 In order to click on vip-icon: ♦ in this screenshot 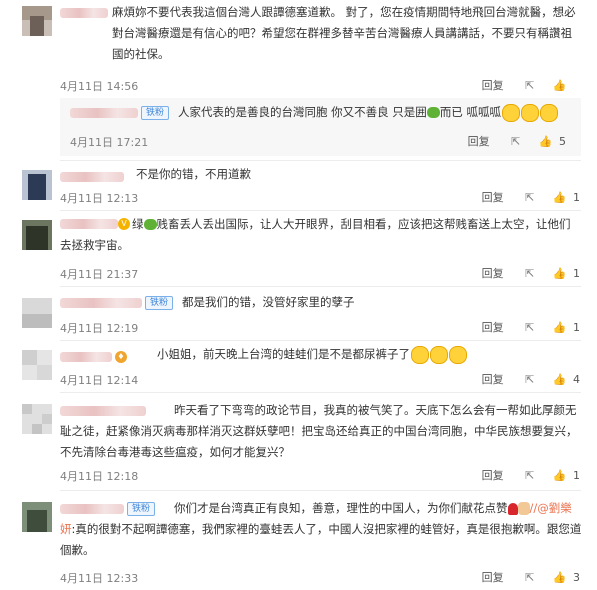, I will do `click(121, 357)`.